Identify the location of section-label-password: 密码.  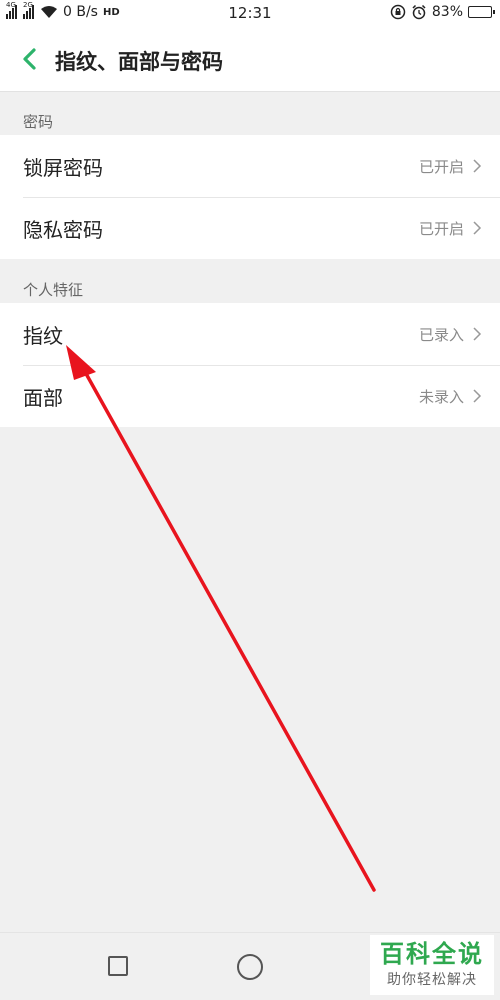
(38, 122).